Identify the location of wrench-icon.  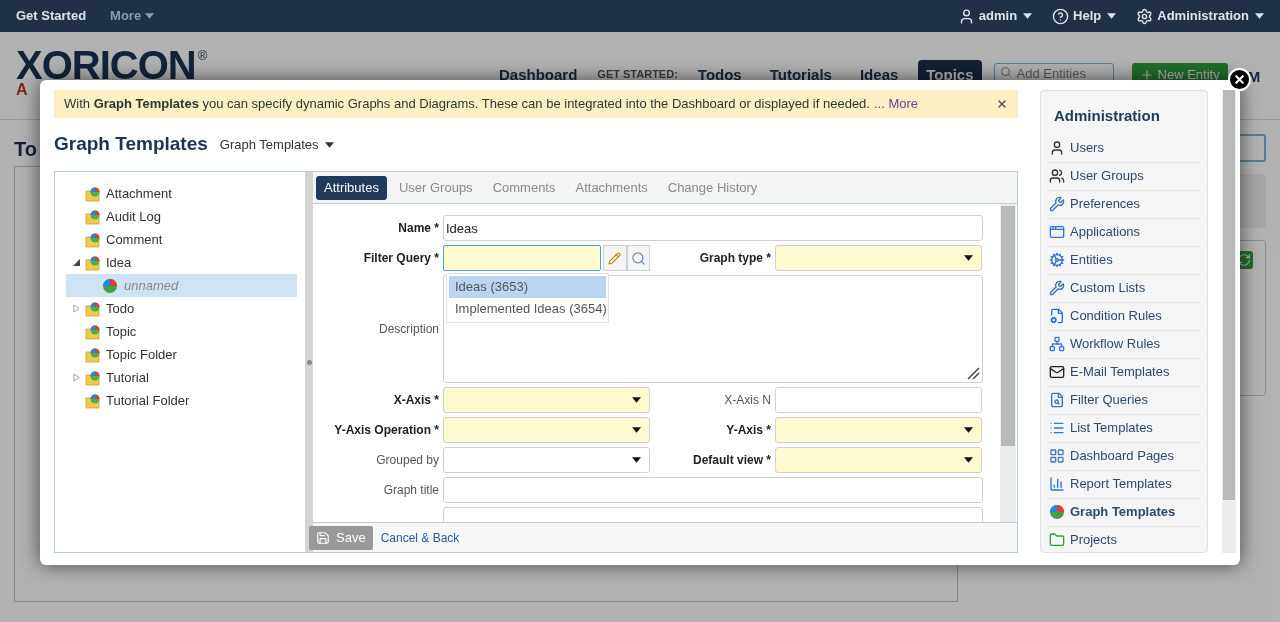
(1057, 204).